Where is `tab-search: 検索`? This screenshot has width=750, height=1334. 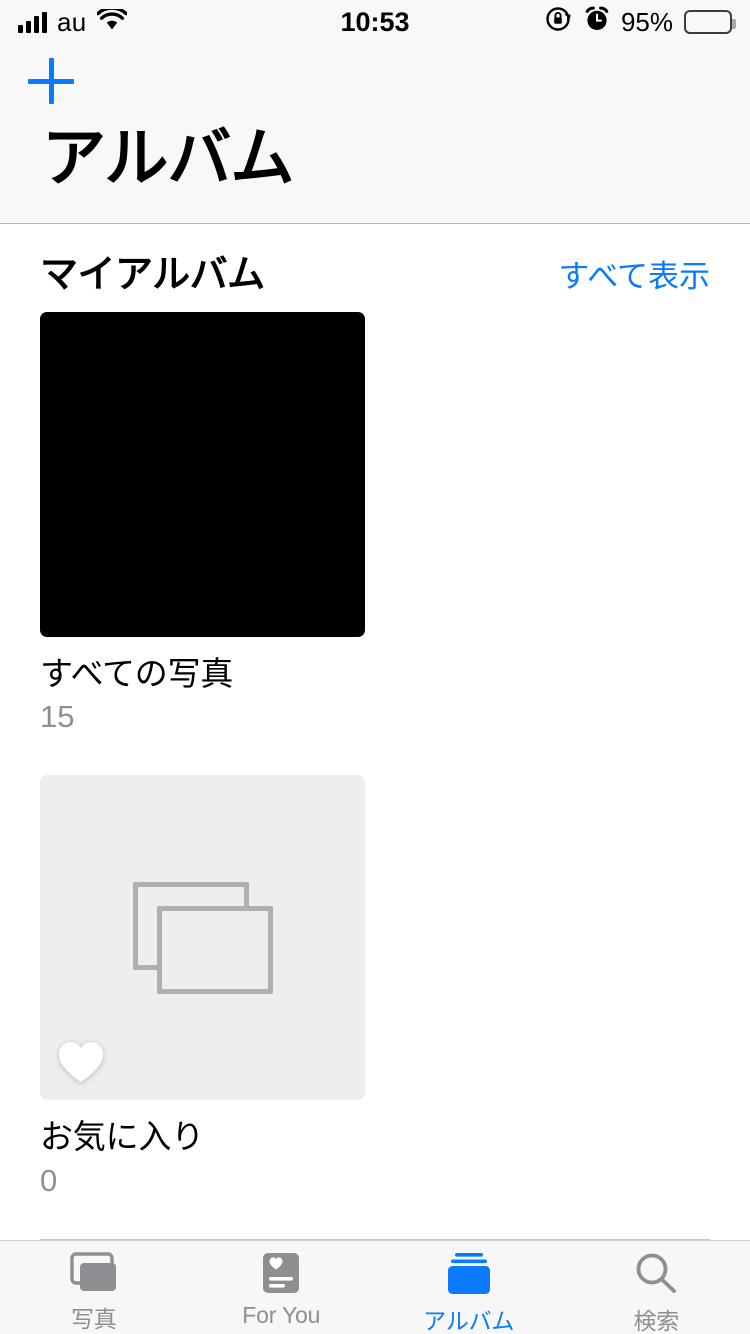 tab-search: 検索 is located at coordinates (656, 1287).